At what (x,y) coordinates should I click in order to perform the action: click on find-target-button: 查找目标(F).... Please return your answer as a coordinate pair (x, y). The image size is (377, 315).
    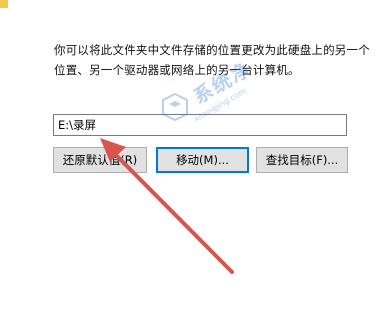
    Looking at the image, I should click on (302, 160).